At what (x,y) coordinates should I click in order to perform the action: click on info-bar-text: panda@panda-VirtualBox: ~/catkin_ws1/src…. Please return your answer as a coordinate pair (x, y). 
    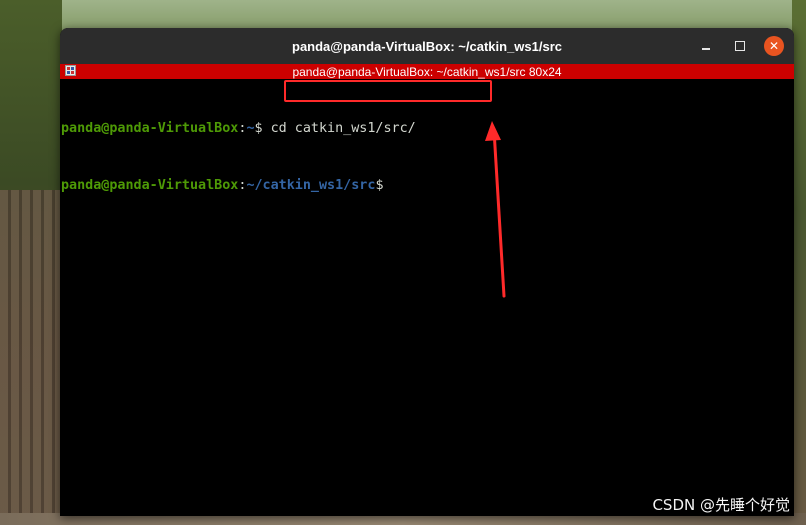
    Looking at the image, I should click on (427, 71).